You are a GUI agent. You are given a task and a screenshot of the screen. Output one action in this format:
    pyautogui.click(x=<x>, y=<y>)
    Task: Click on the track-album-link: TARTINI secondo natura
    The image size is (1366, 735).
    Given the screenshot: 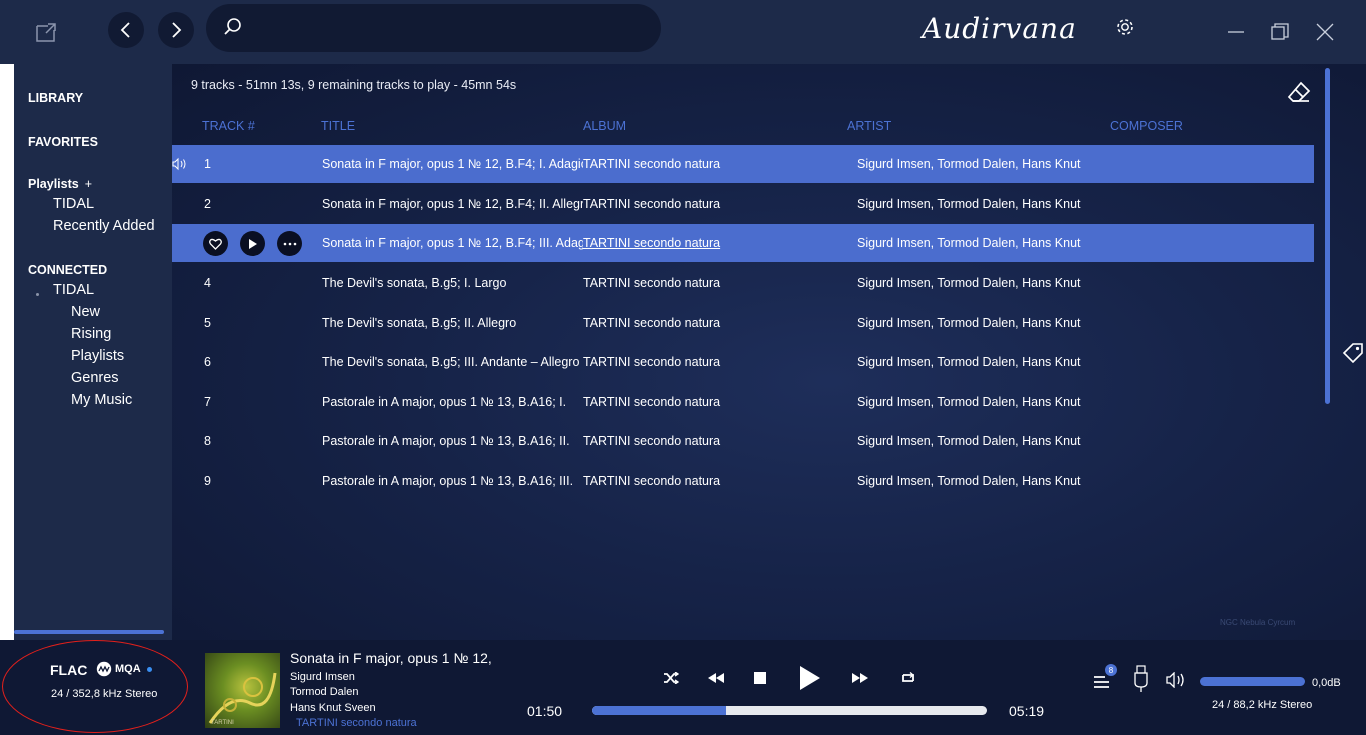 What is the action you would take?
    pyautogui.click(x=683, y=243)
    